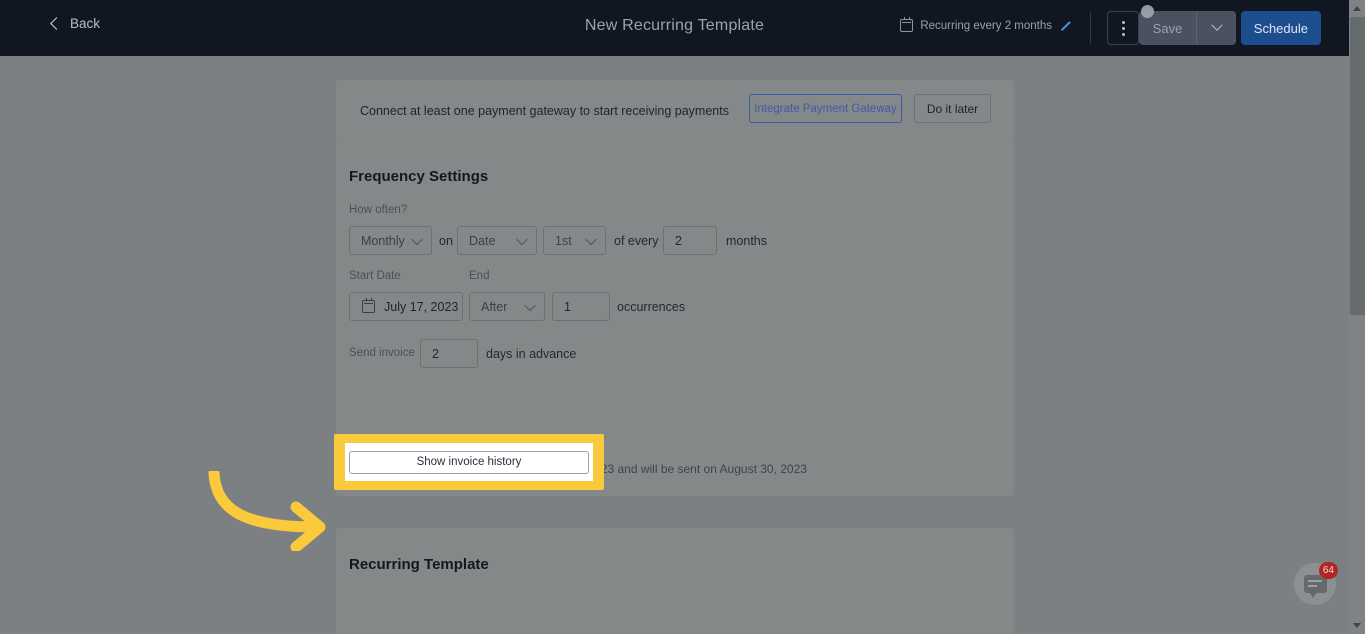 The height and width of the screenshot is (634, 1365). Describe the element at coordinates (563, 240) in the screenshot. I see `day-of-month-value: 1st` at that location.